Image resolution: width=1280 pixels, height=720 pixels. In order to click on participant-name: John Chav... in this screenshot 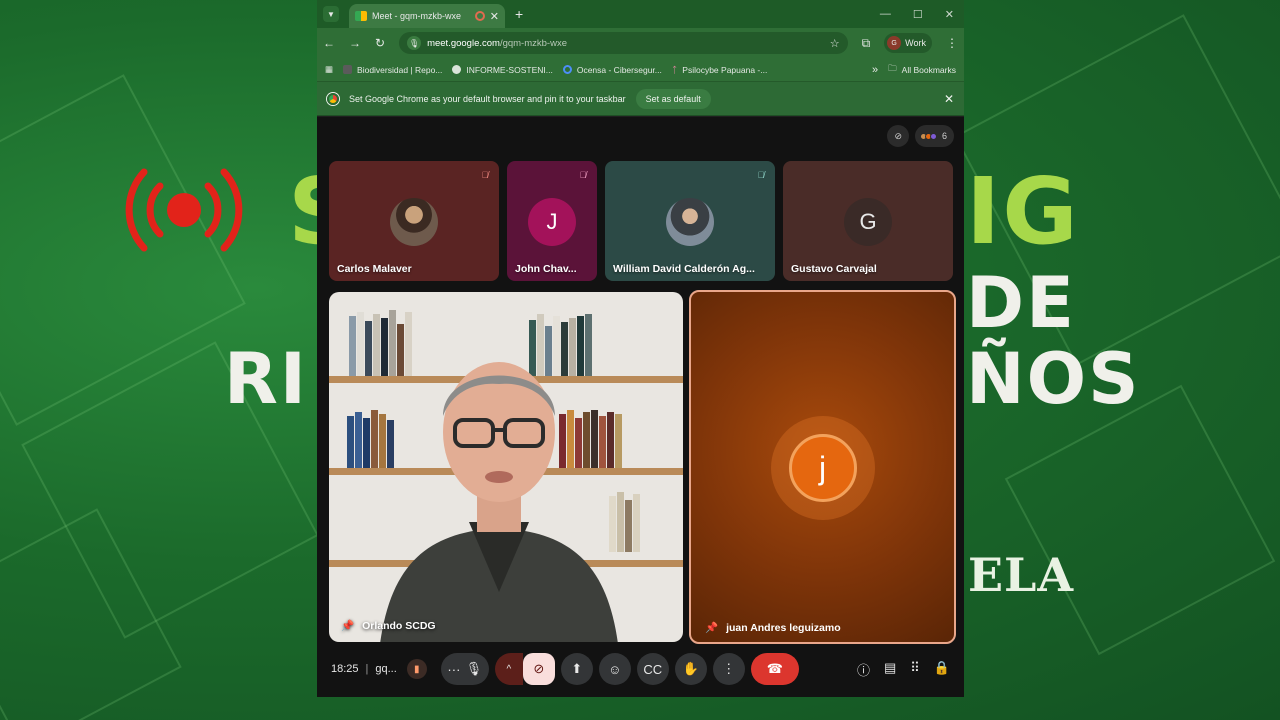, I will do `click(546, 269)`.